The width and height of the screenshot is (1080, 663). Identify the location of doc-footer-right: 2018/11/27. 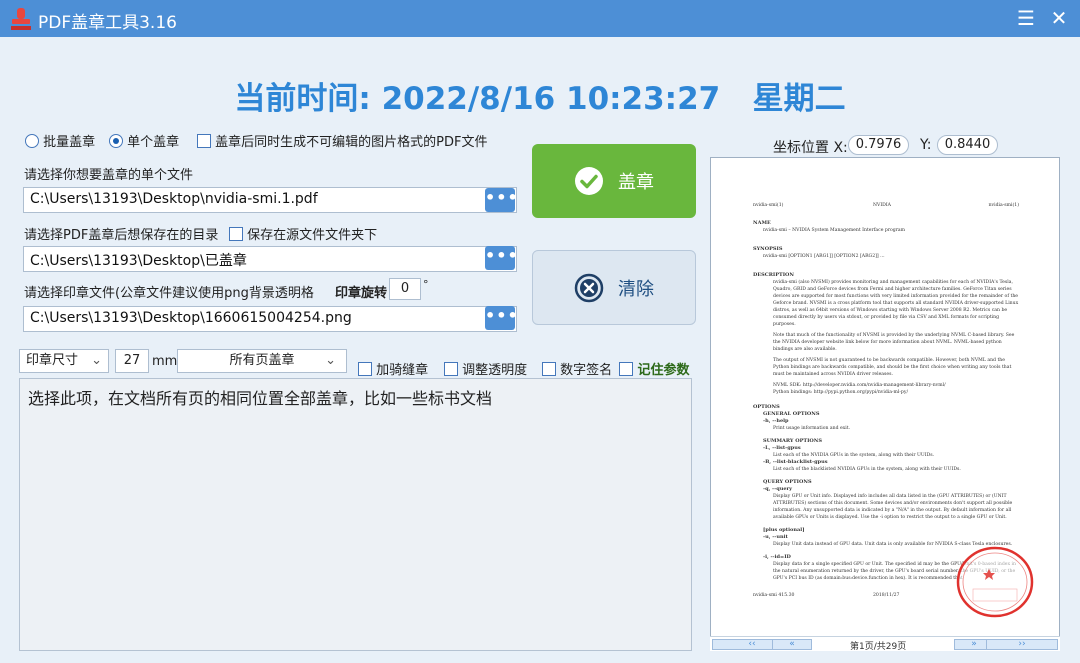
(886, 595).